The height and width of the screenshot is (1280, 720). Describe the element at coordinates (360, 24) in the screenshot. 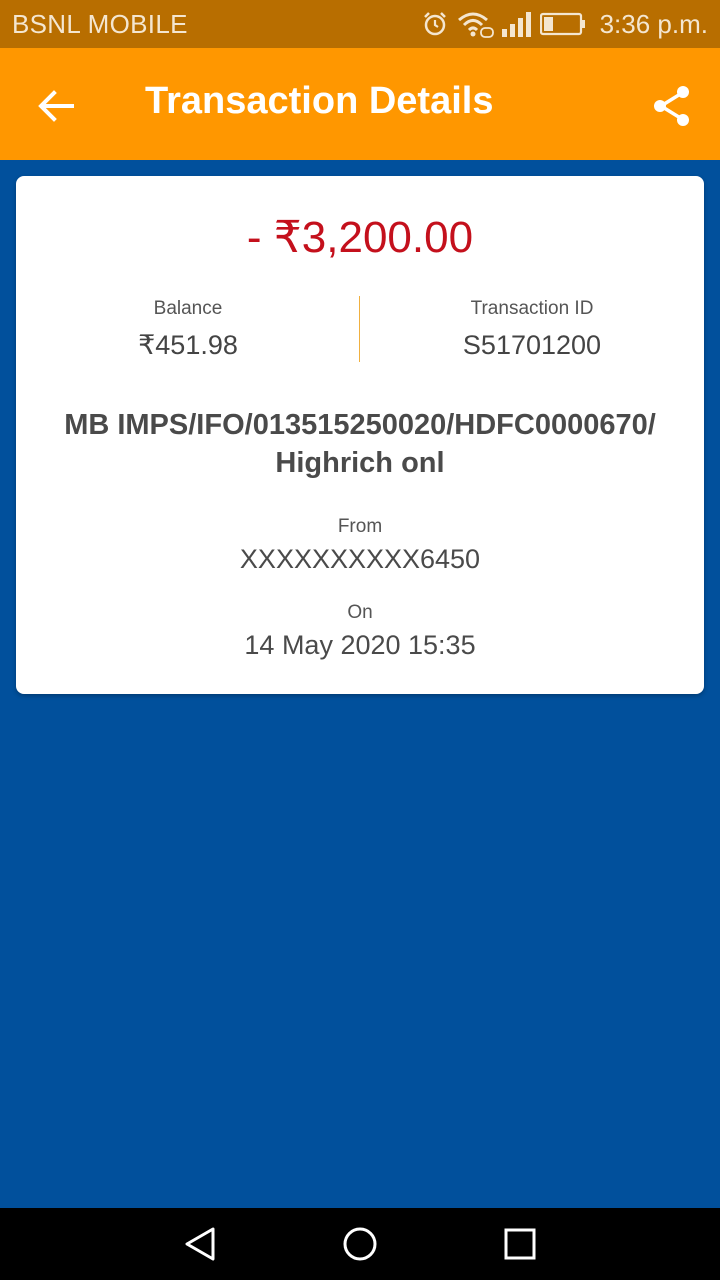

I see `status-bar: BSNL MOBILE 3:36 p.m.` at that location.